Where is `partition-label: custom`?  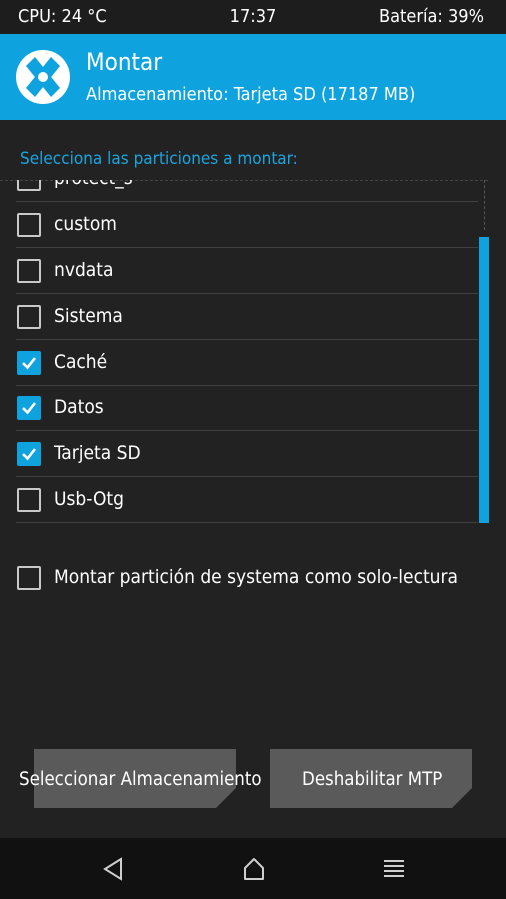
partition-label: custom is located at coordinates (85, 224).